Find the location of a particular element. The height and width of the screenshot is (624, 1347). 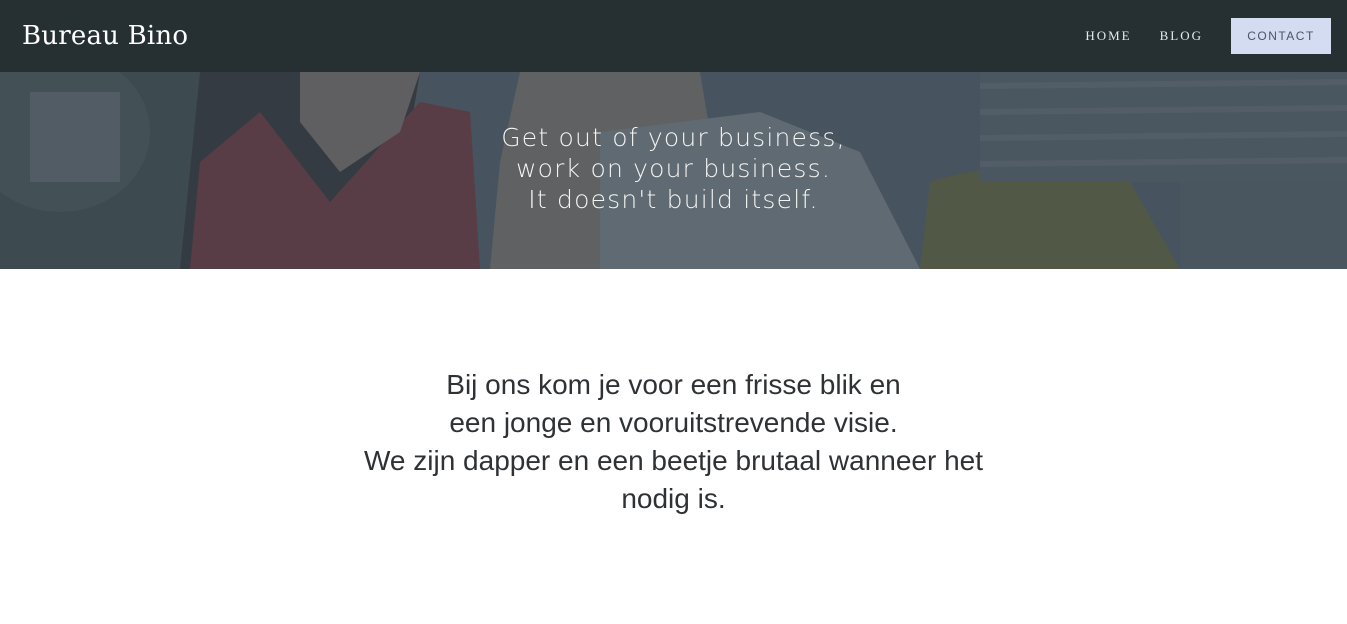

contact-button: CONTACT is located at coordinates (1281, 36).